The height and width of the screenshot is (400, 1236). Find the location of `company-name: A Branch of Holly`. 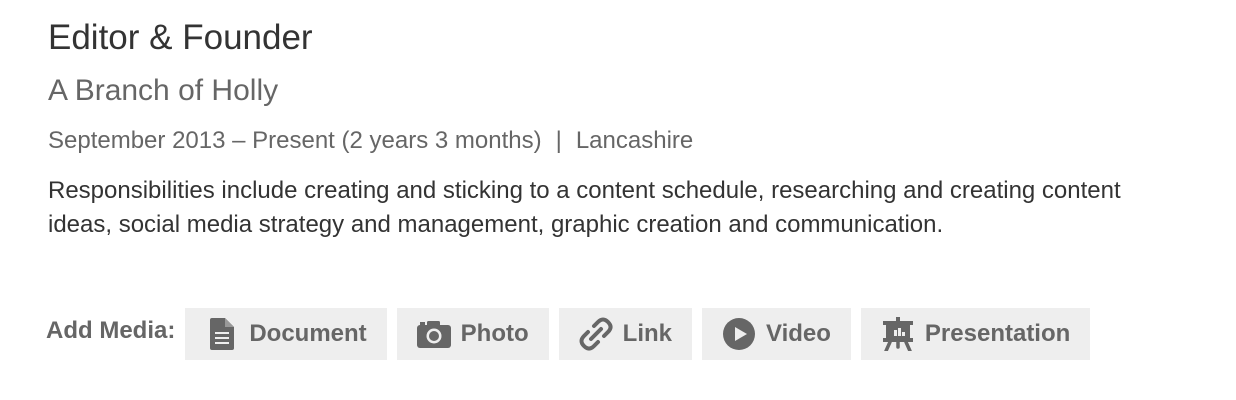

company-name: A Branch of Holly is located at coordinates (163, 91).